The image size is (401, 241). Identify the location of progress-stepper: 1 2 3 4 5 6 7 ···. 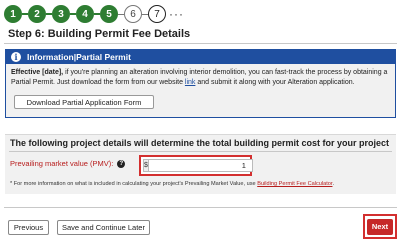
(94, 14).